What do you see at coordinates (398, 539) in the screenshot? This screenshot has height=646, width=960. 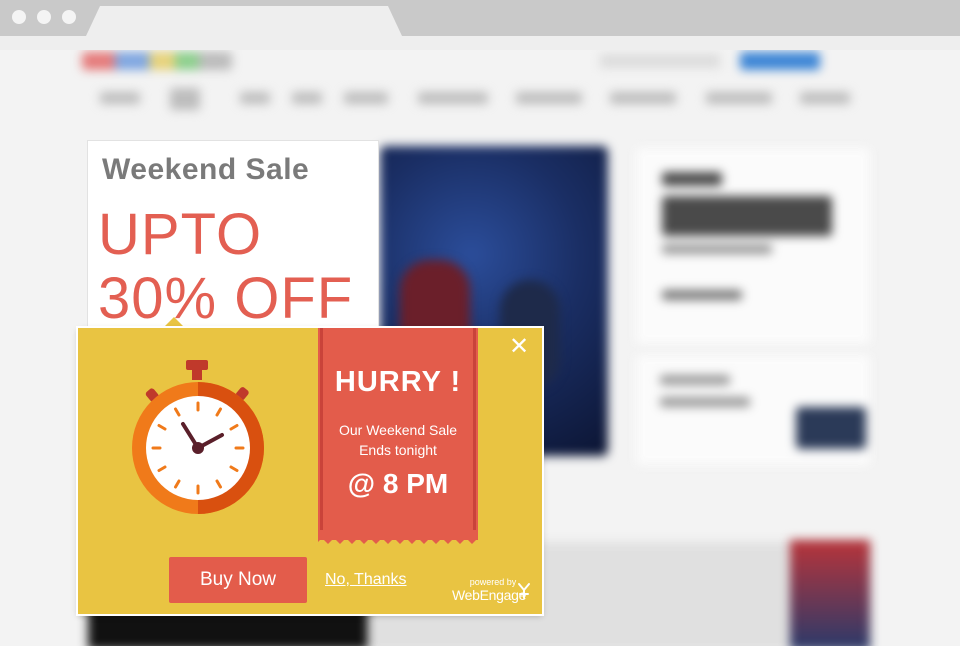 I see `ribbon-zigzag-edge` at bounding box center [398, 539].